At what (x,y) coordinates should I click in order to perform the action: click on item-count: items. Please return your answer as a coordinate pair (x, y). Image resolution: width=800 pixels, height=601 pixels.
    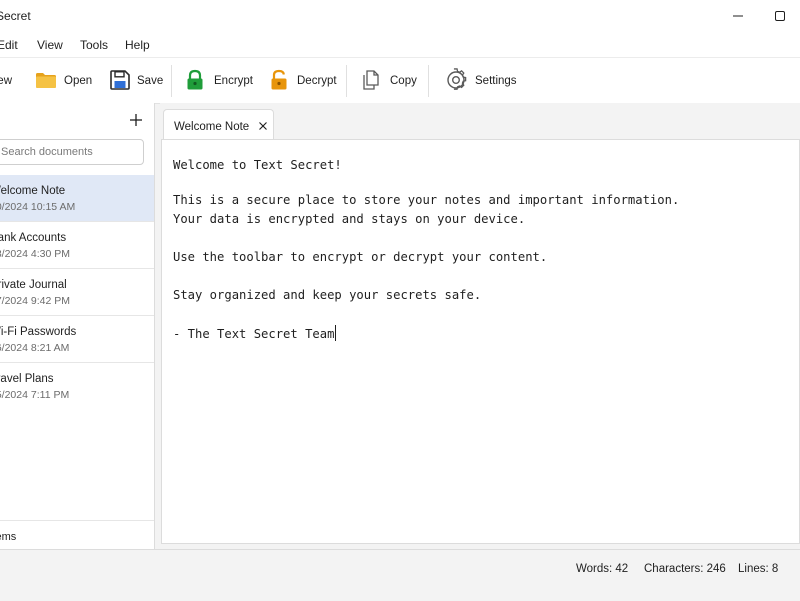
    Looking at the image, I should click on (8, 537).